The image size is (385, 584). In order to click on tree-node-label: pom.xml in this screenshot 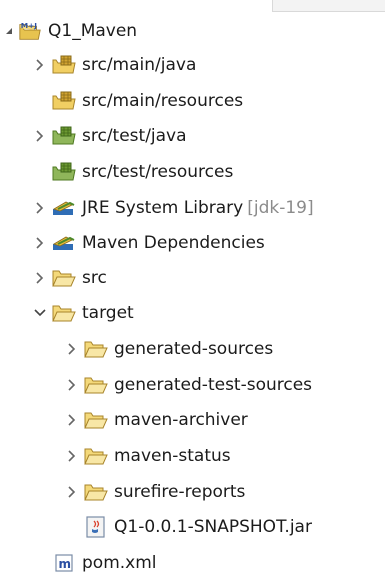, I will do `click(119, 563)`.